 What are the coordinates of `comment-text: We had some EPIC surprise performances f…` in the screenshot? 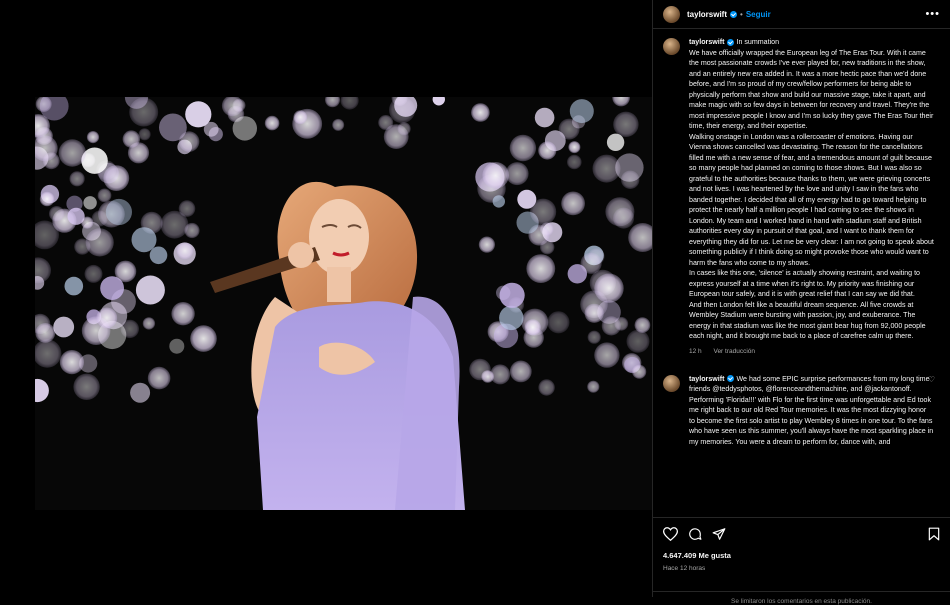 It's located at (811, 410).